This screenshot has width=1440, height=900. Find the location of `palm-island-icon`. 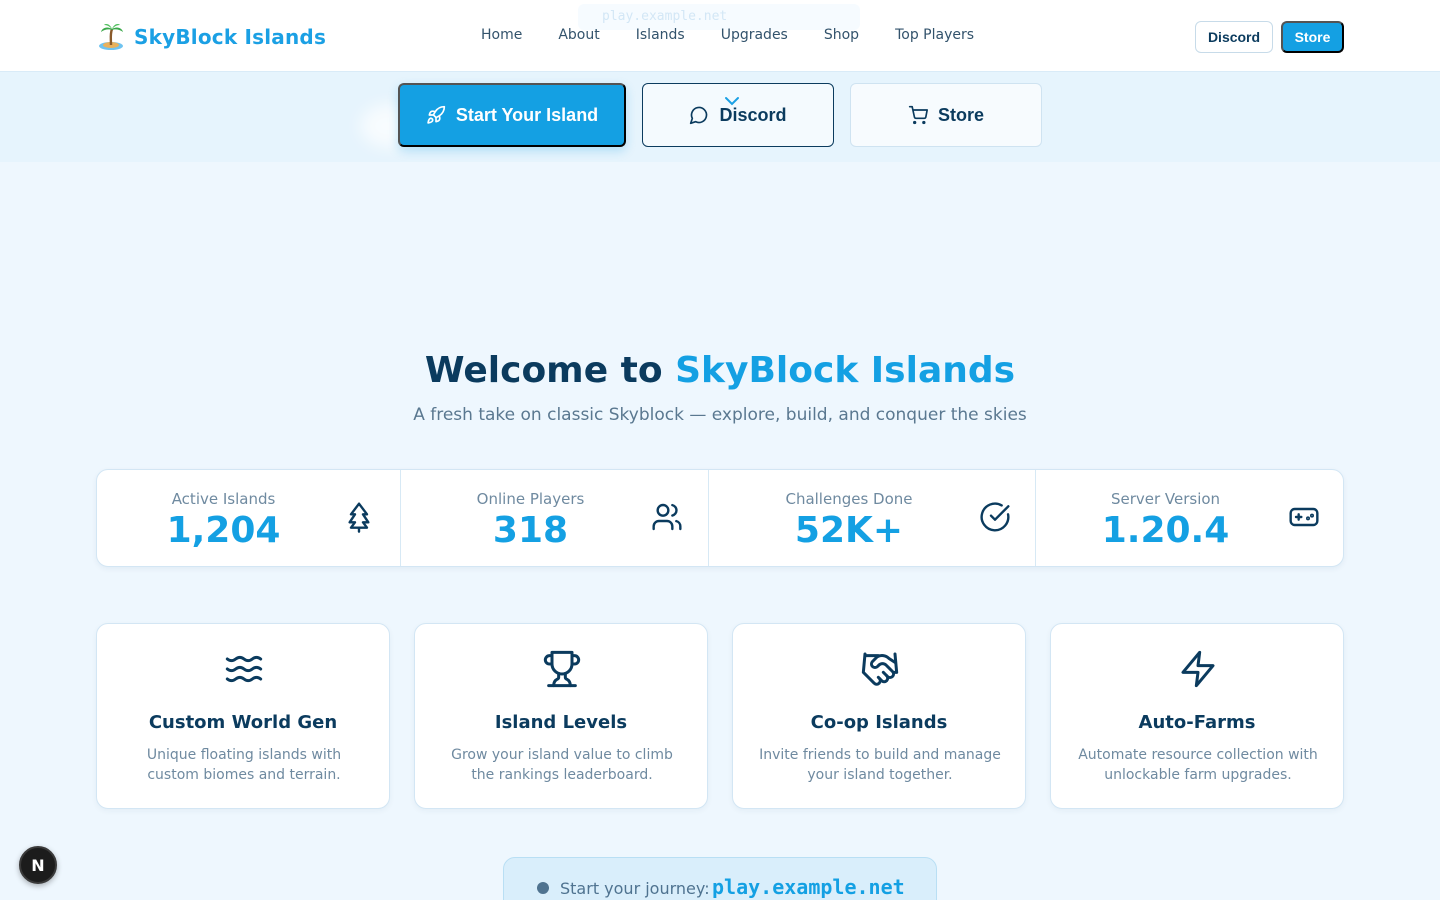

palm-island-icon is located at coordinates (111, 37).